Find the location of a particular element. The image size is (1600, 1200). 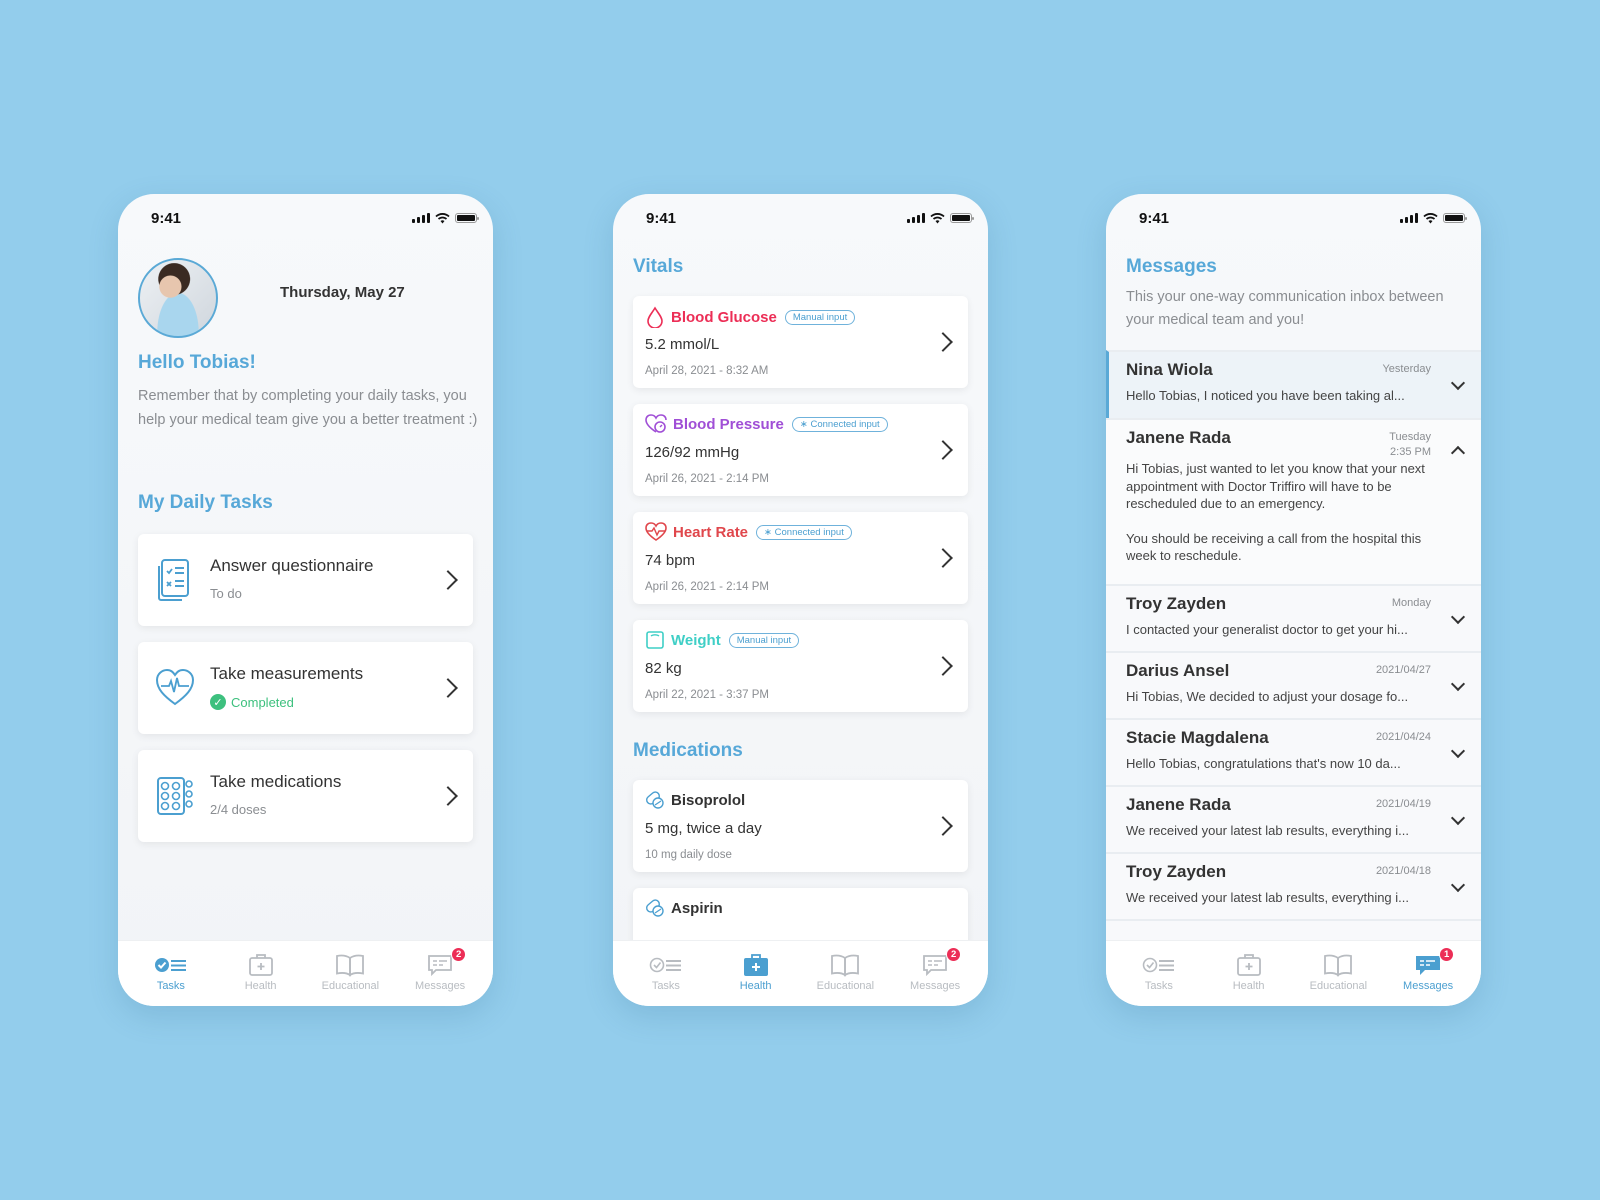

message-date: Yesterday is located at coordinates (1406, 369).